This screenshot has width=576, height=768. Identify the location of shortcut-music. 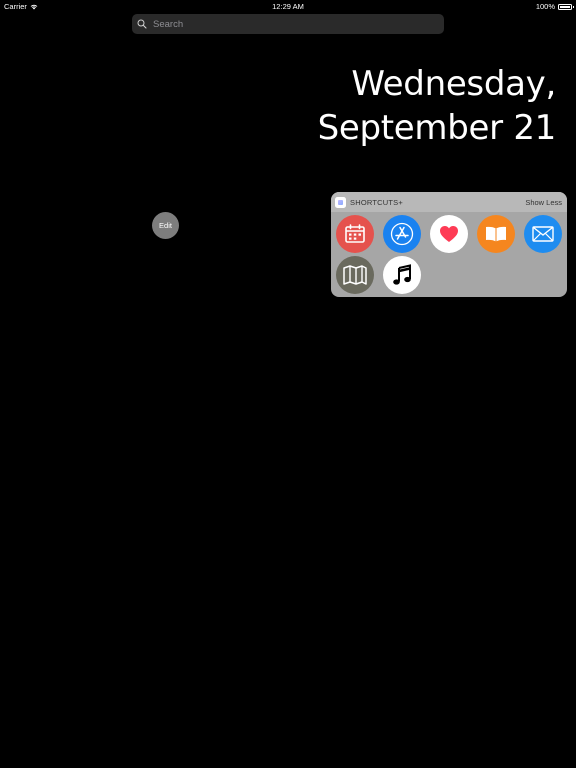
(402, 275).